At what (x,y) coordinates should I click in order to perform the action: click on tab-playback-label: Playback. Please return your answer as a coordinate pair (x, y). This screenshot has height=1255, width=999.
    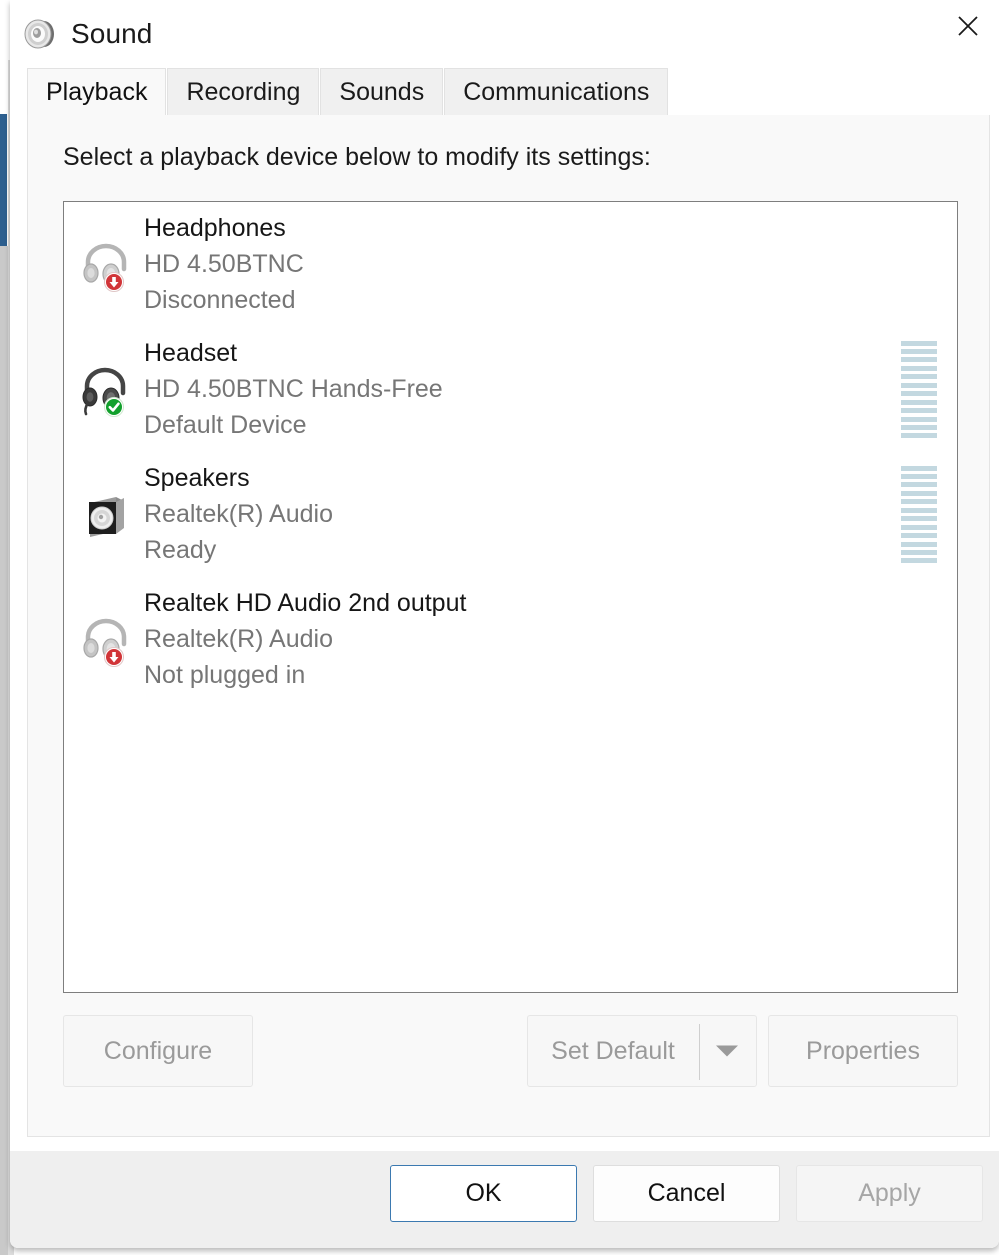
    Looking at the image, I should click on (97, 91).